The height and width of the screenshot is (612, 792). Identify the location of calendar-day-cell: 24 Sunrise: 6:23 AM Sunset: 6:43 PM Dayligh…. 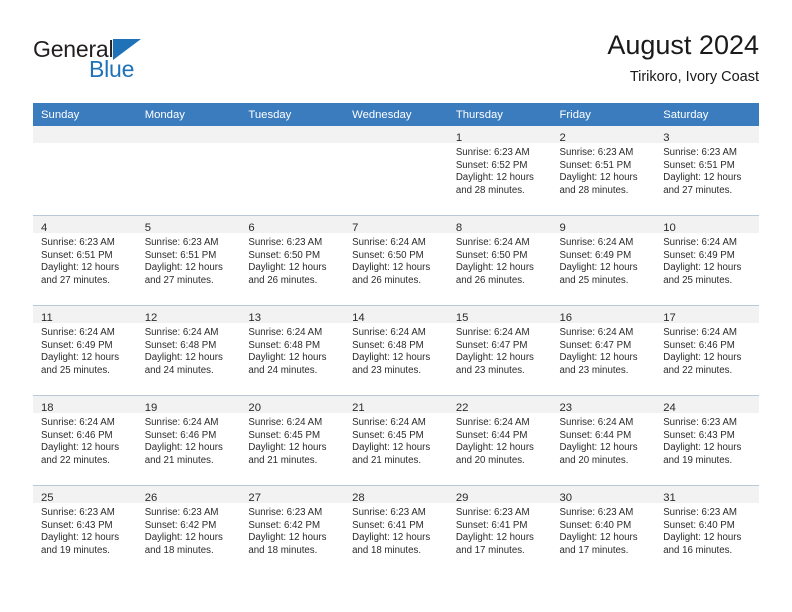
(707, 440).